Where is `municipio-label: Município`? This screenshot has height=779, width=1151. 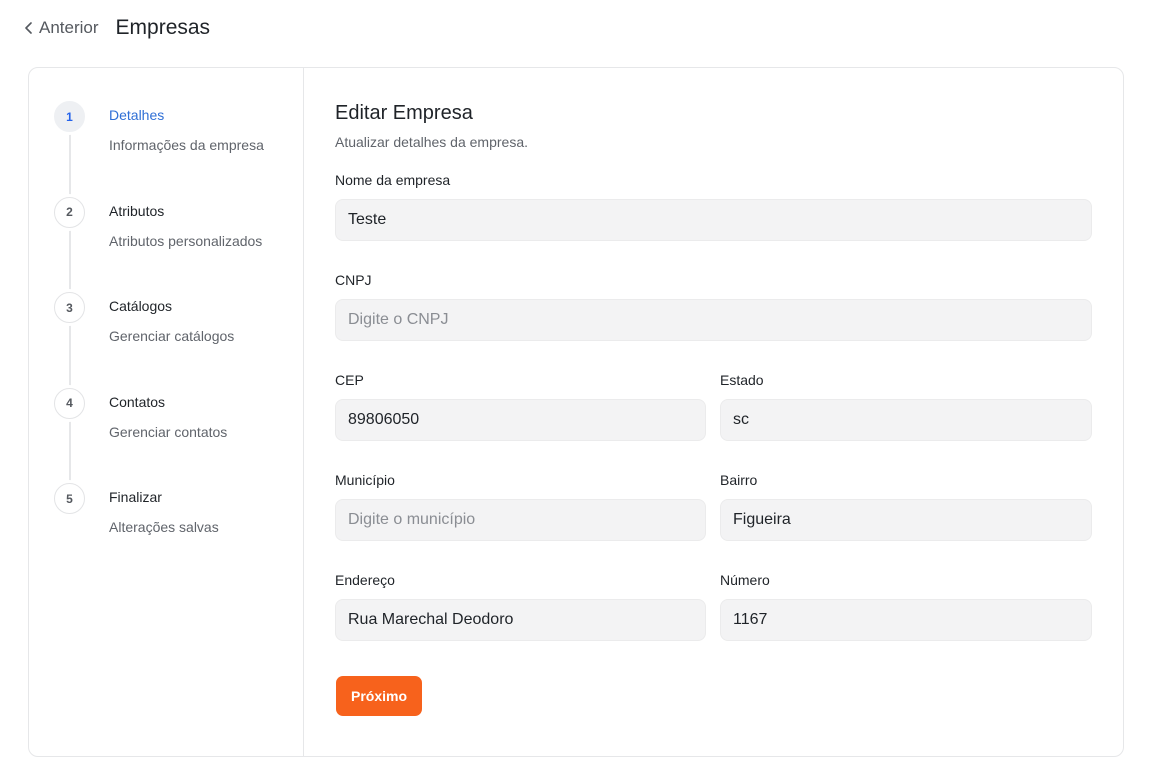 municipio-label: Município is located at coordinates (365, 480).